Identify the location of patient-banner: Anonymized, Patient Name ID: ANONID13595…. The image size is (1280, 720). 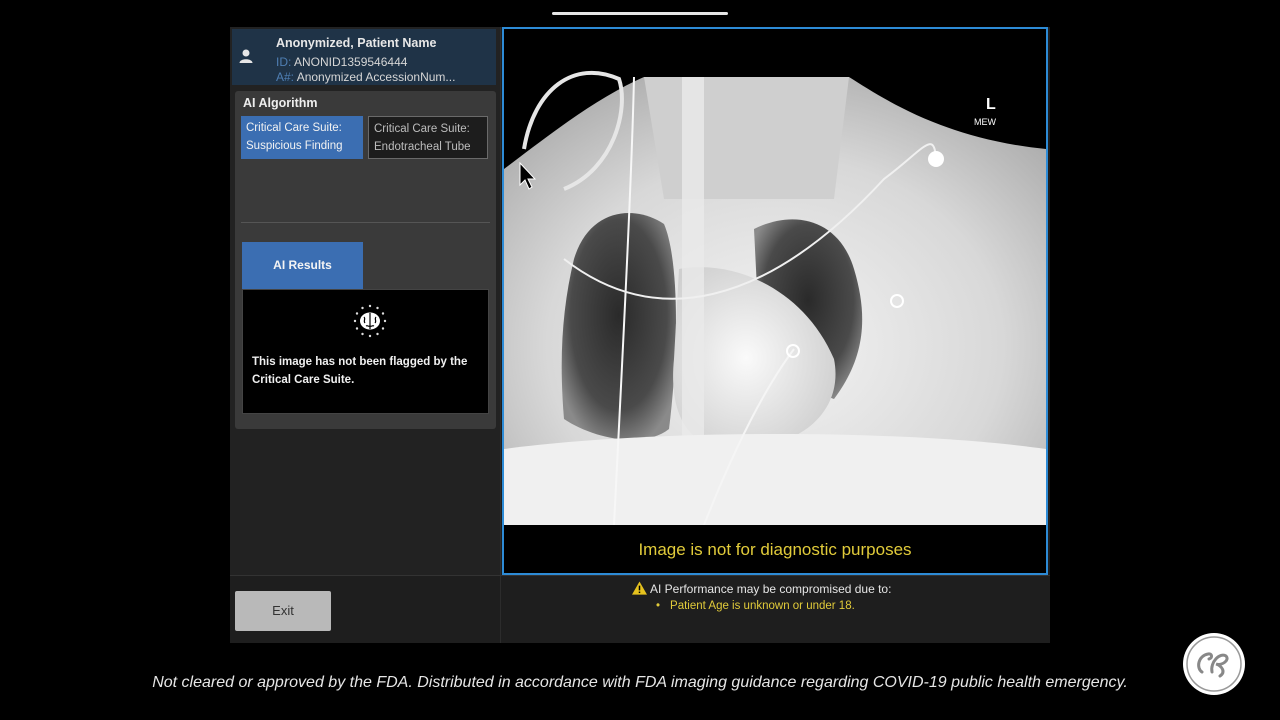
(364, 57).